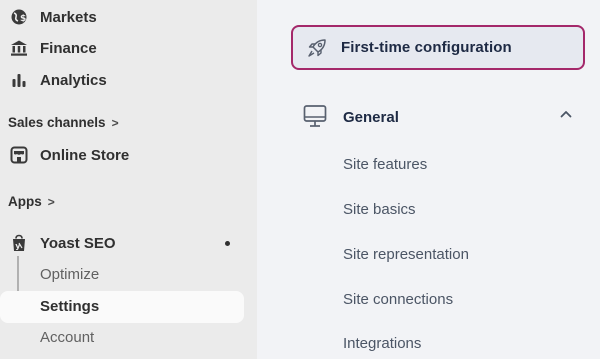 The height and width of the screenshot is (359, 600). Describe the element at coordinates (19, 48) in the screenshot. I see `bank-icon` at that location.